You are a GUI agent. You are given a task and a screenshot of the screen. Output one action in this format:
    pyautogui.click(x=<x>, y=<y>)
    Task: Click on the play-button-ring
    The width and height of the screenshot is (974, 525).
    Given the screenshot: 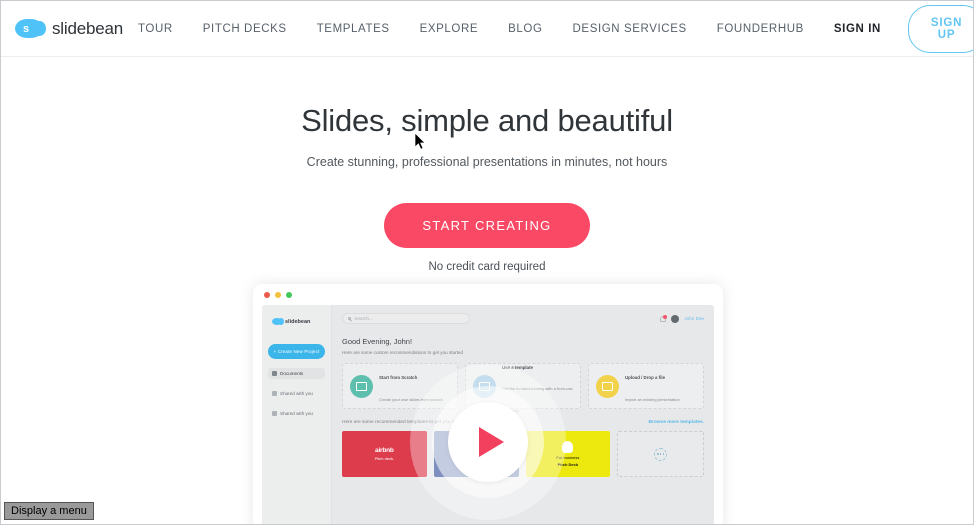 What is the action you would take?
    pyautogui.click(x=488, y=442)
    